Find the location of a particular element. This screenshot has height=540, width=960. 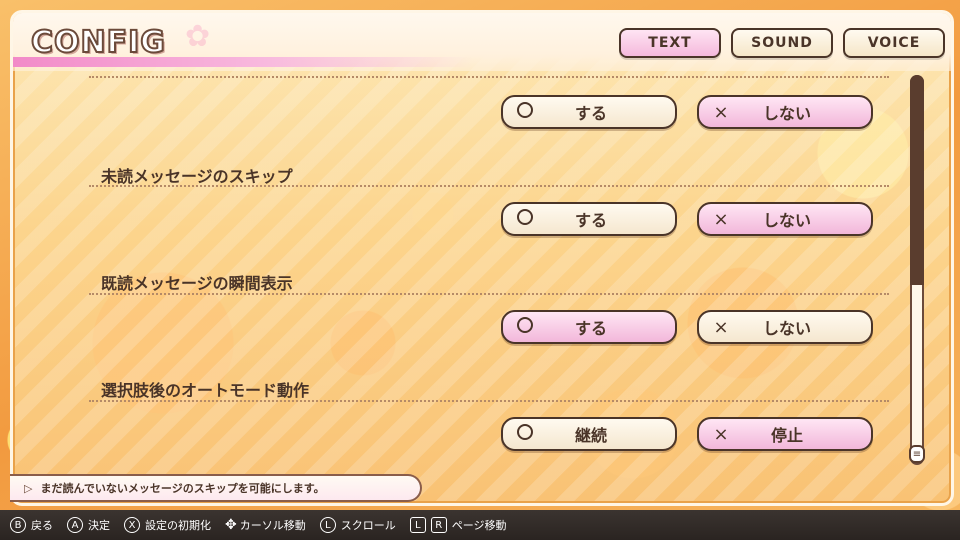

option-stop-row-3: × 停止 is located at coordinates (785, 434).